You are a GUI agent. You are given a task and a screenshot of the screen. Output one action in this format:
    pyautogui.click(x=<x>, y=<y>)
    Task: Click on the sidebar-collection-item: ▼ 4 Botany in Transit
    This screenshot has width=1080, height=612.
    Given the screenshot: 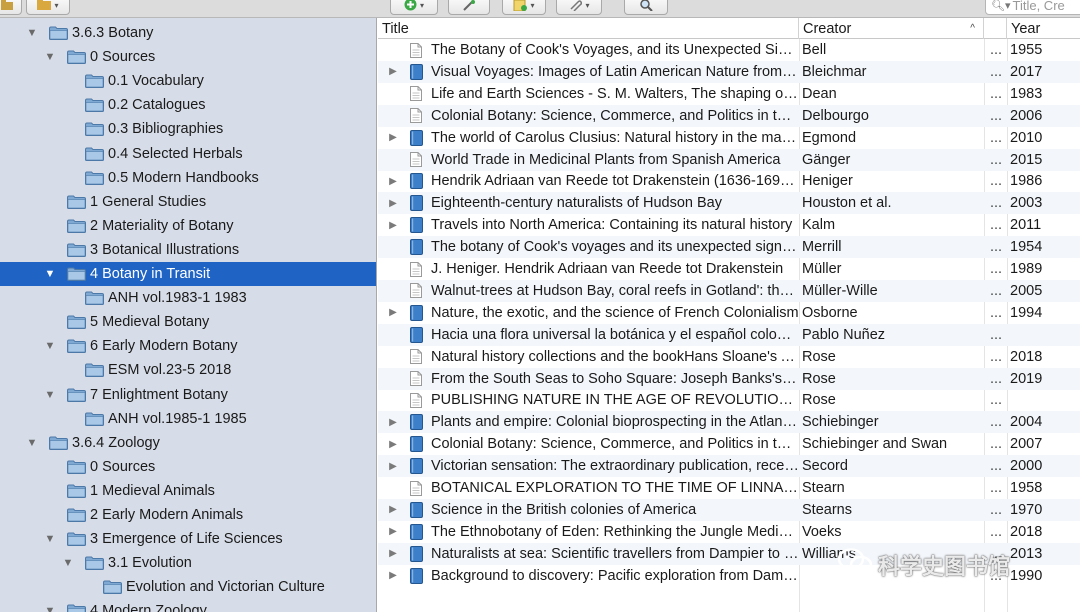 What is the action you would take?
    pyautogui.click(x=188, y=274)
    